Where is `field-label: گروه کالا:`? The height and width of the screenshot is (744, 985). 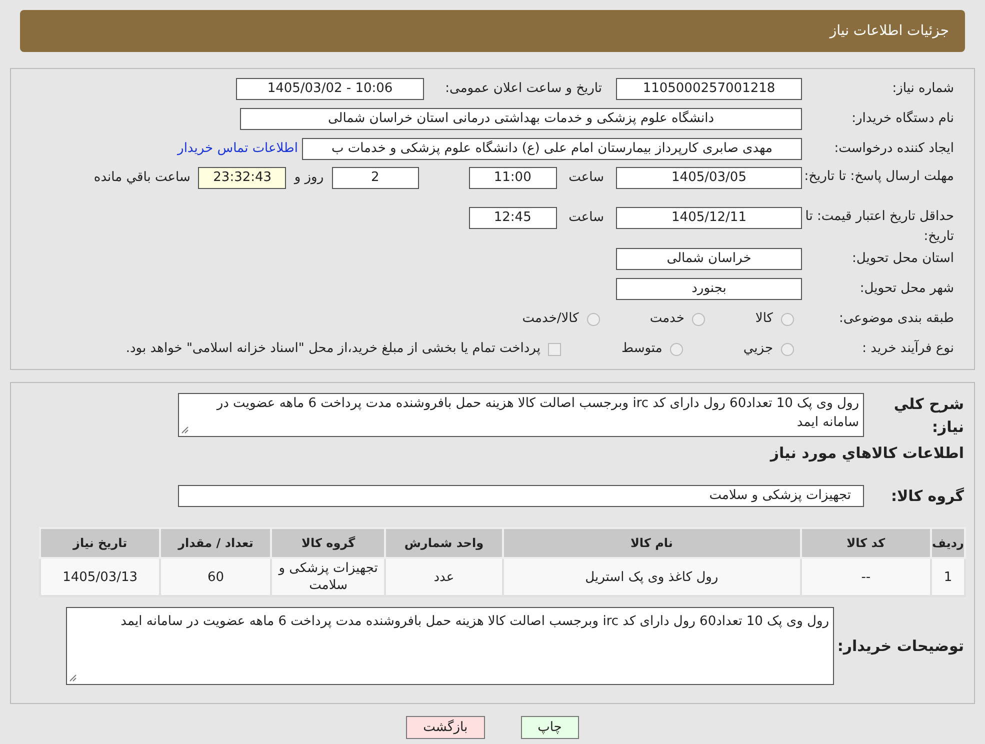
field-label: گروه کالا: is located at coordinates (927, 496).